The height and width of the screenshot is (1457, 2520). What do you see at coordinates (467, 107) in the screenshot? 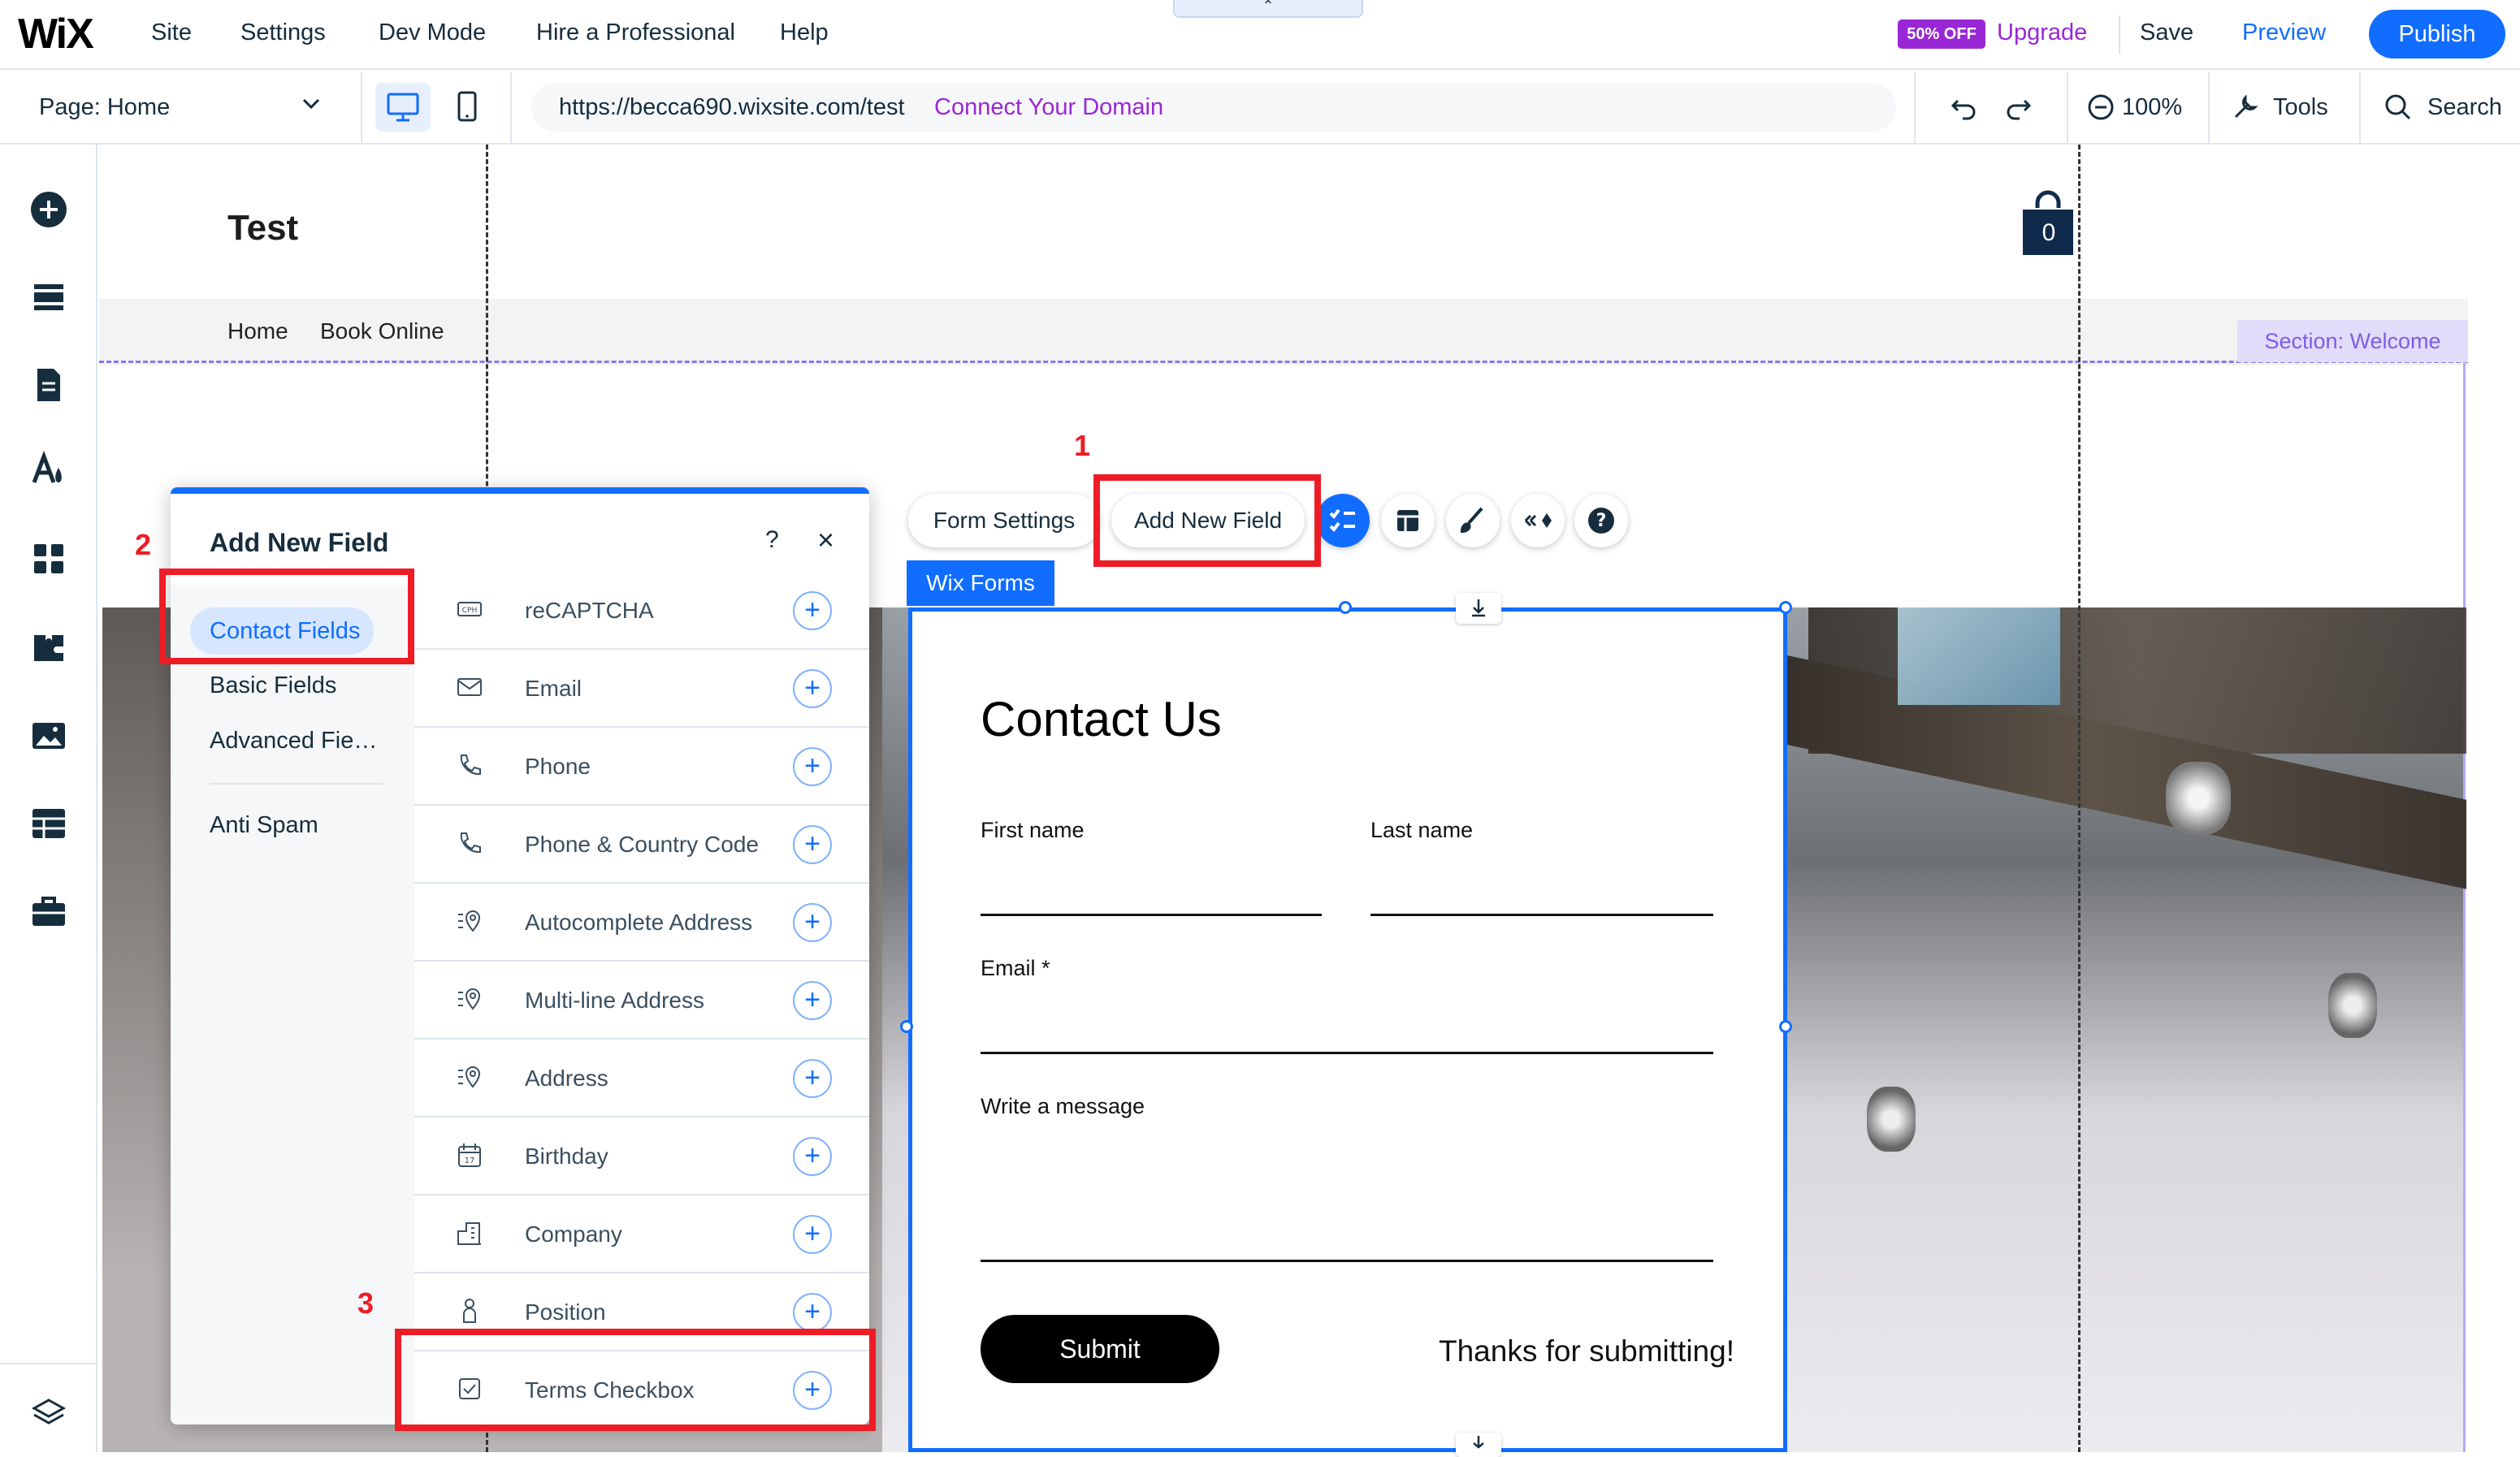
I see `mobile-view-icon` at bounding box center [467, 107].